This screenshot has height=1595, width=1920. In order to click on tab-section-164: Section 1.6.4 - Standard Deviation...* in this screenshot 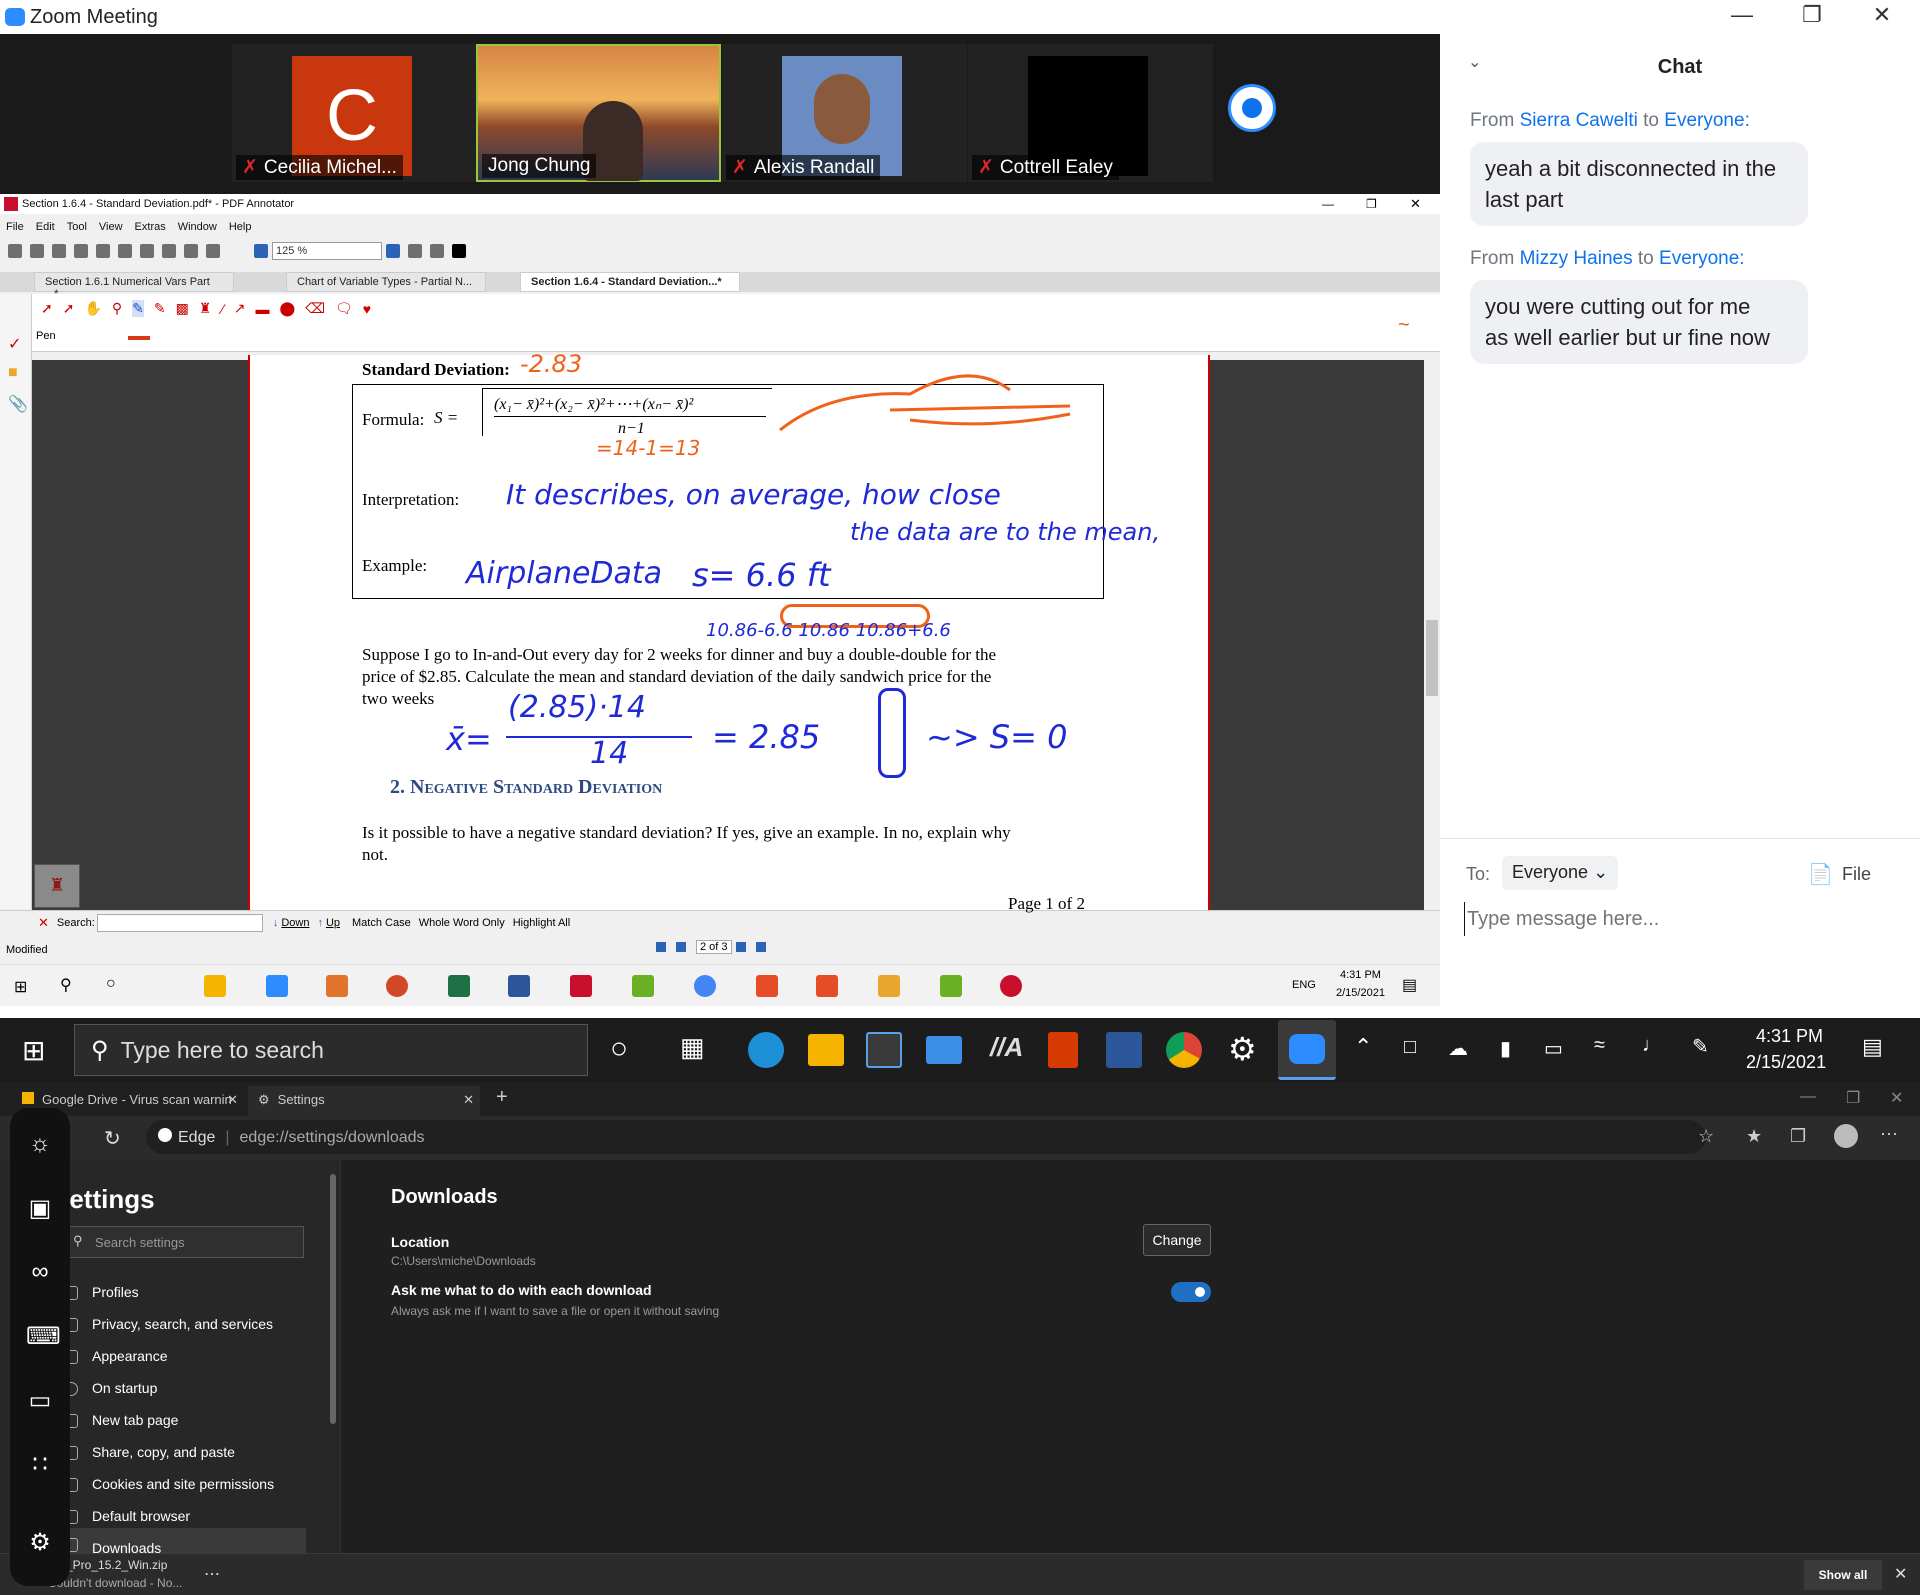, I will do `click(630, 282)`.